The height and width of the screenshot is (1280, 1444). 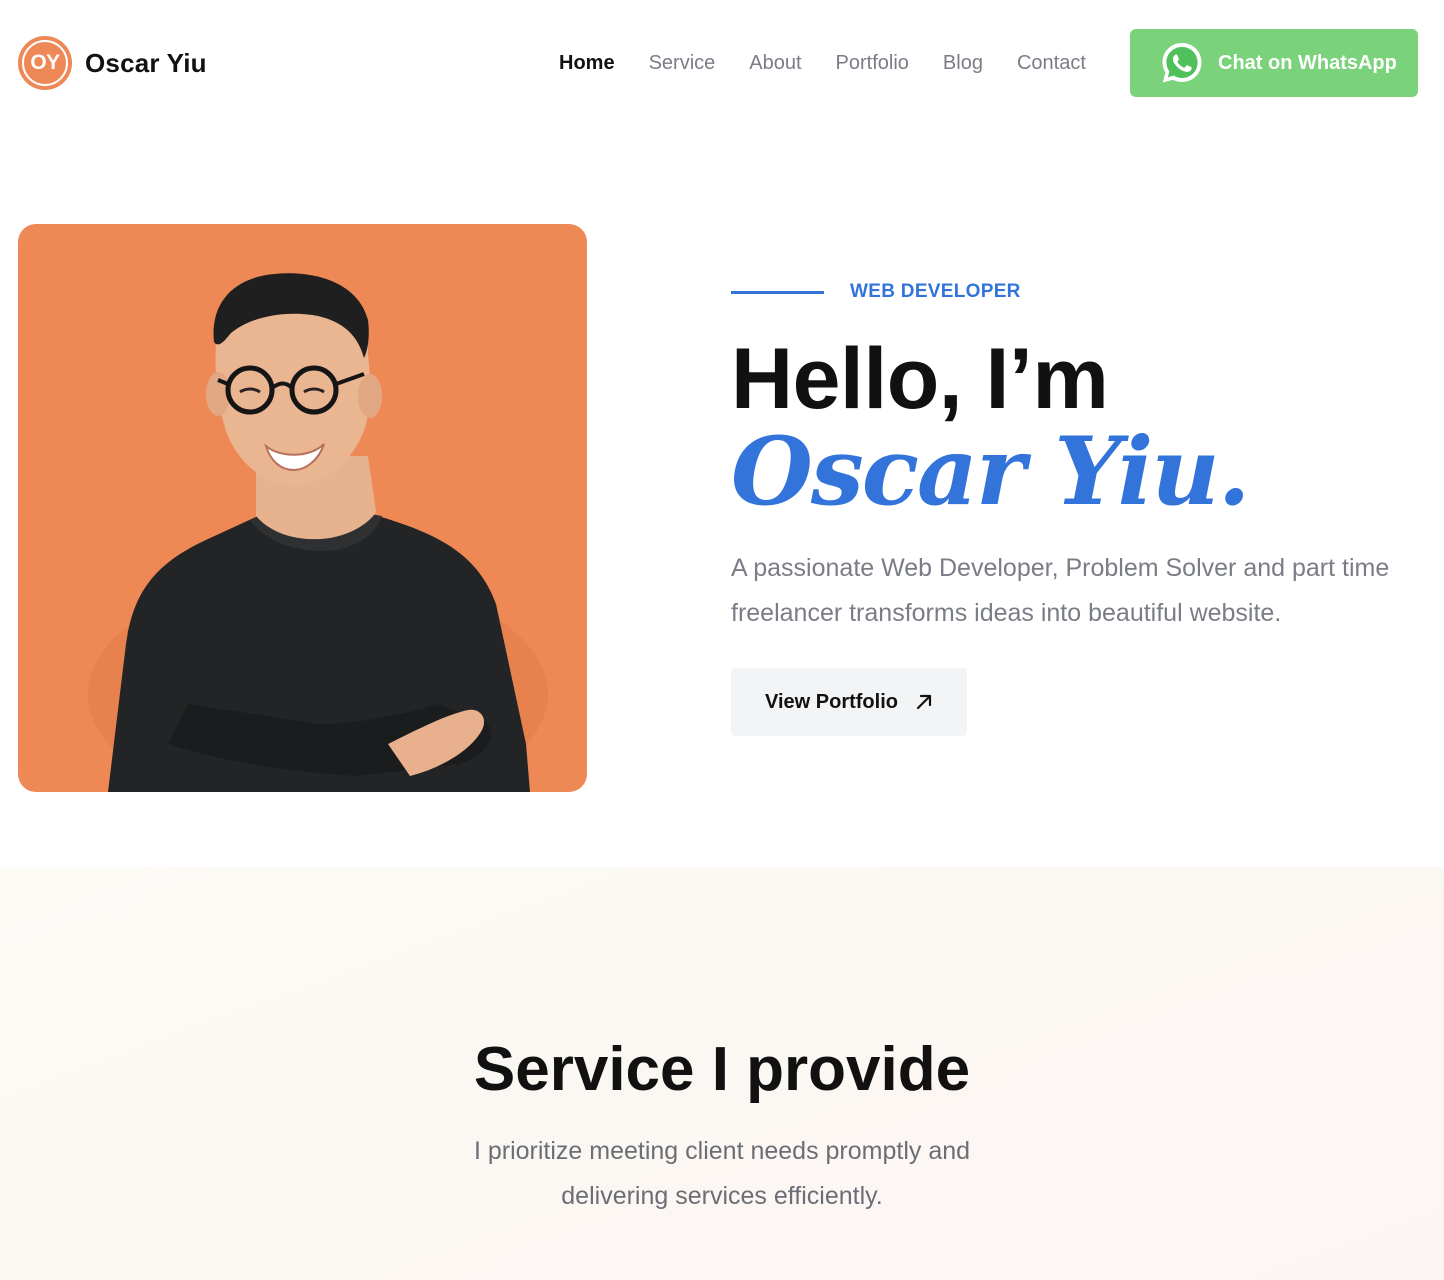 What do you see at coordinates (1182, 63) in the screenshot?
I see `whatsapp-icon` at bounding box center [1182, 63].